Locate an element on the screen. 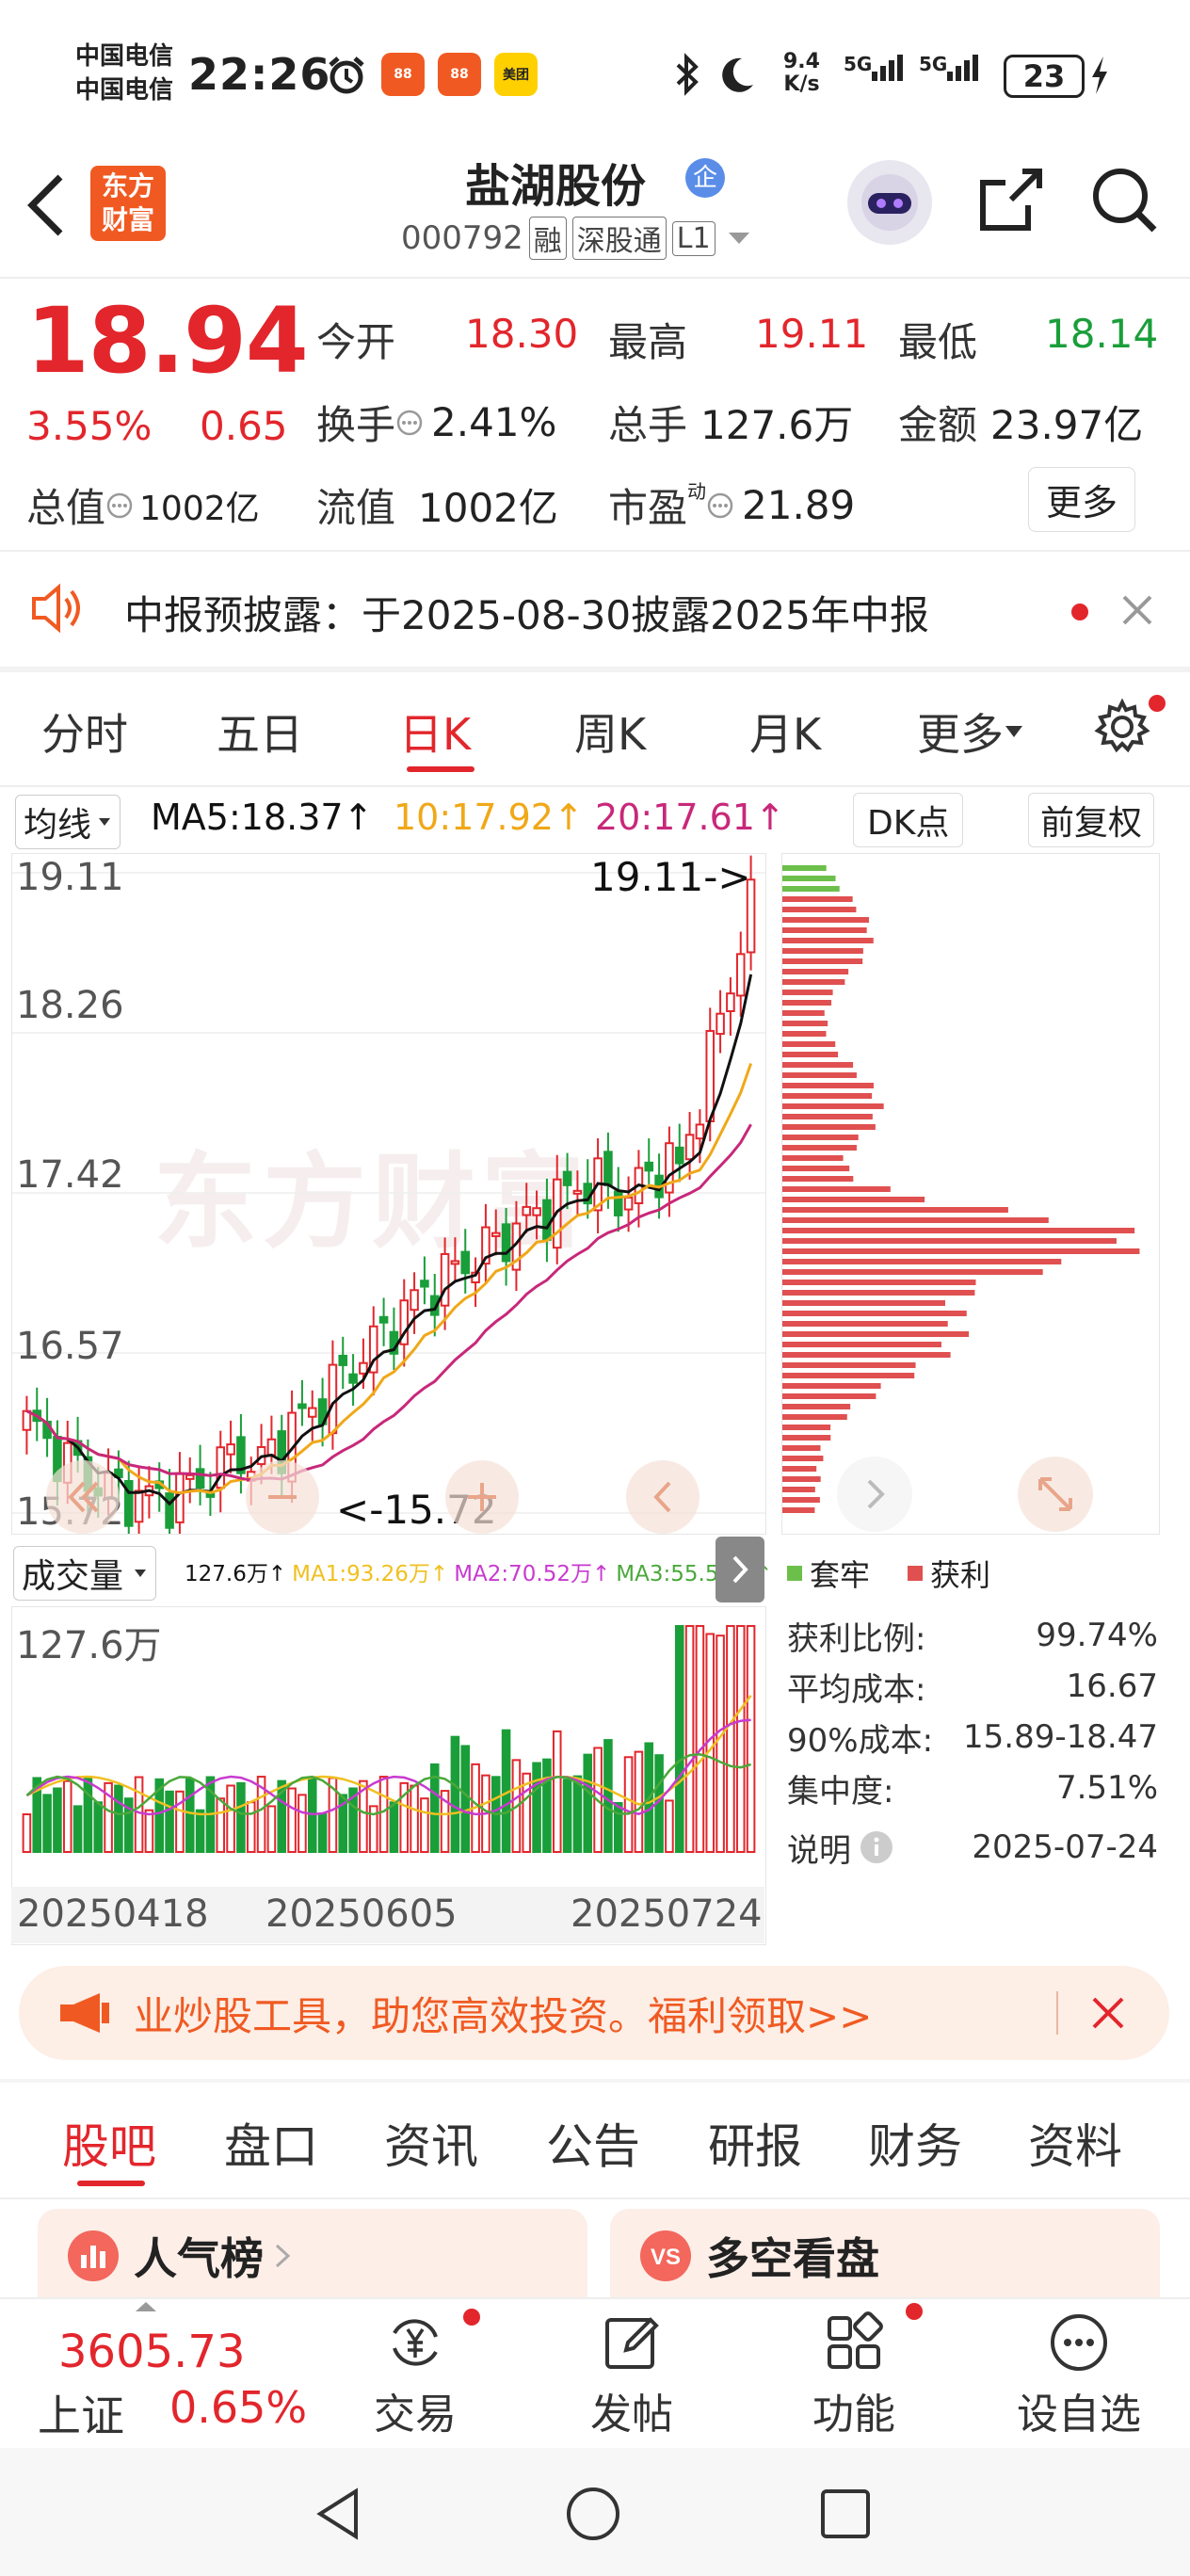 The width and height of the screenshot is (1190, 2576). tab-five-day: 五日 is located at coordinates (260, 731).